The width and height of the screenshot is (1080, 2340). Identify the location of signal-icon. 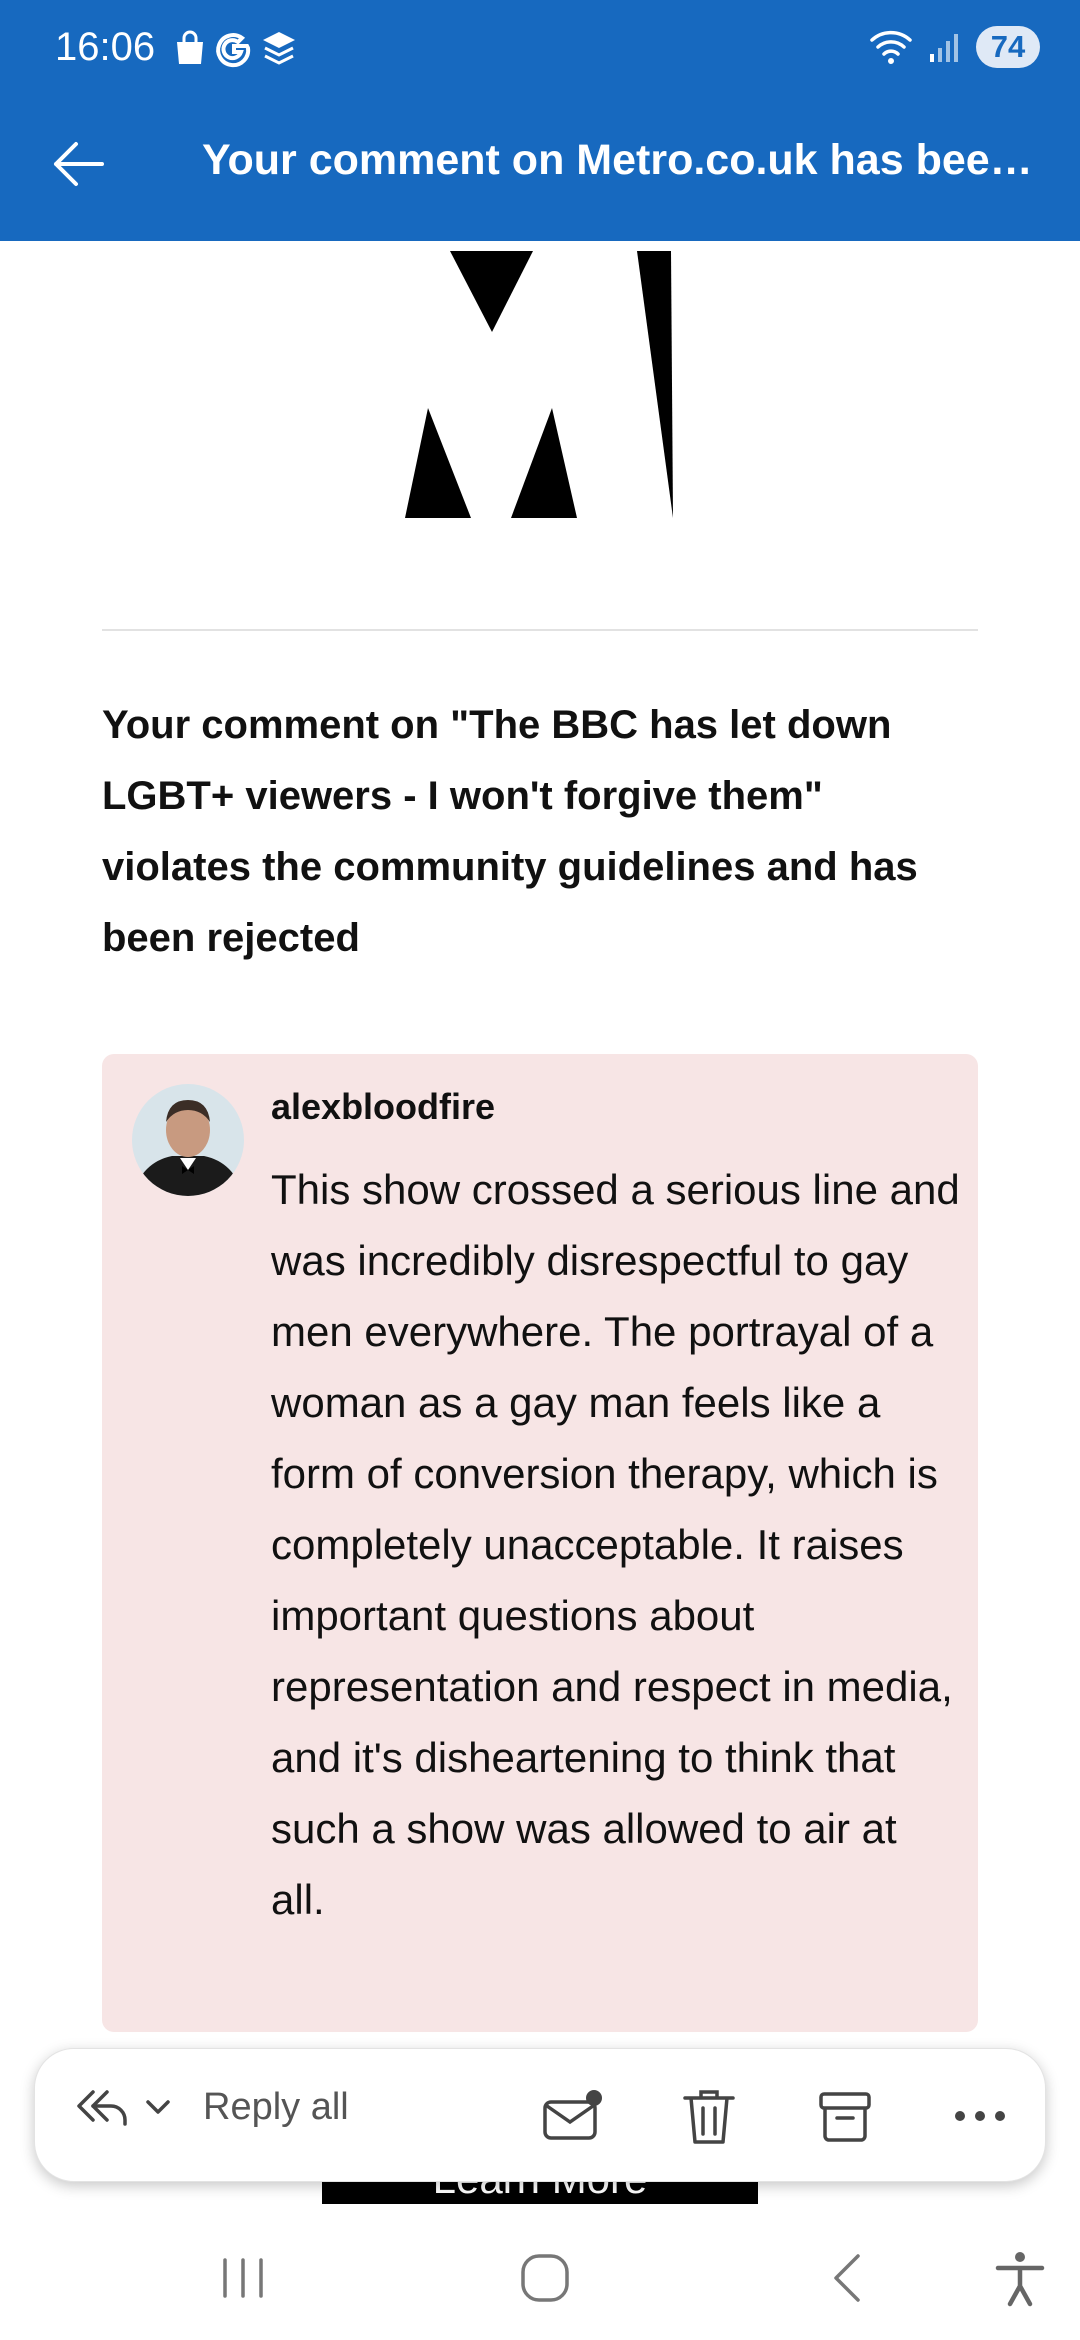
(944, 48).